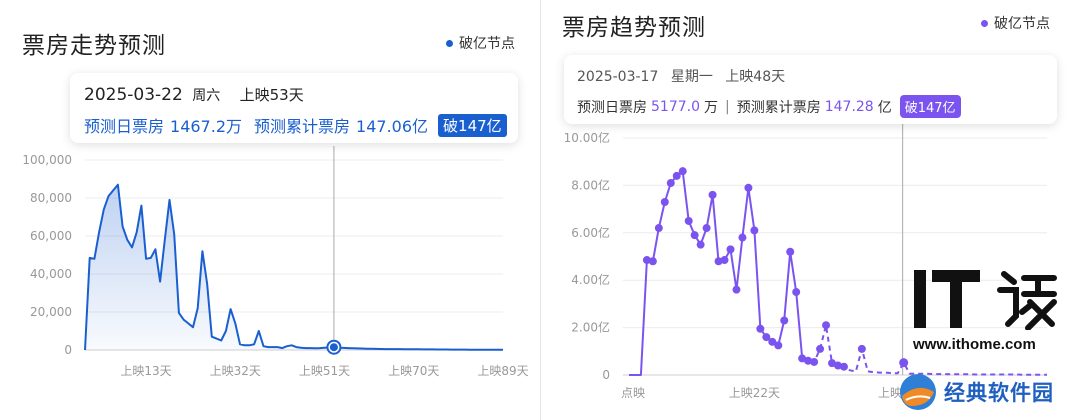 Image resolution: width=1080 pixels, height=420 pixels. I want to click on ithome-logo-icon, so click(985, 300).